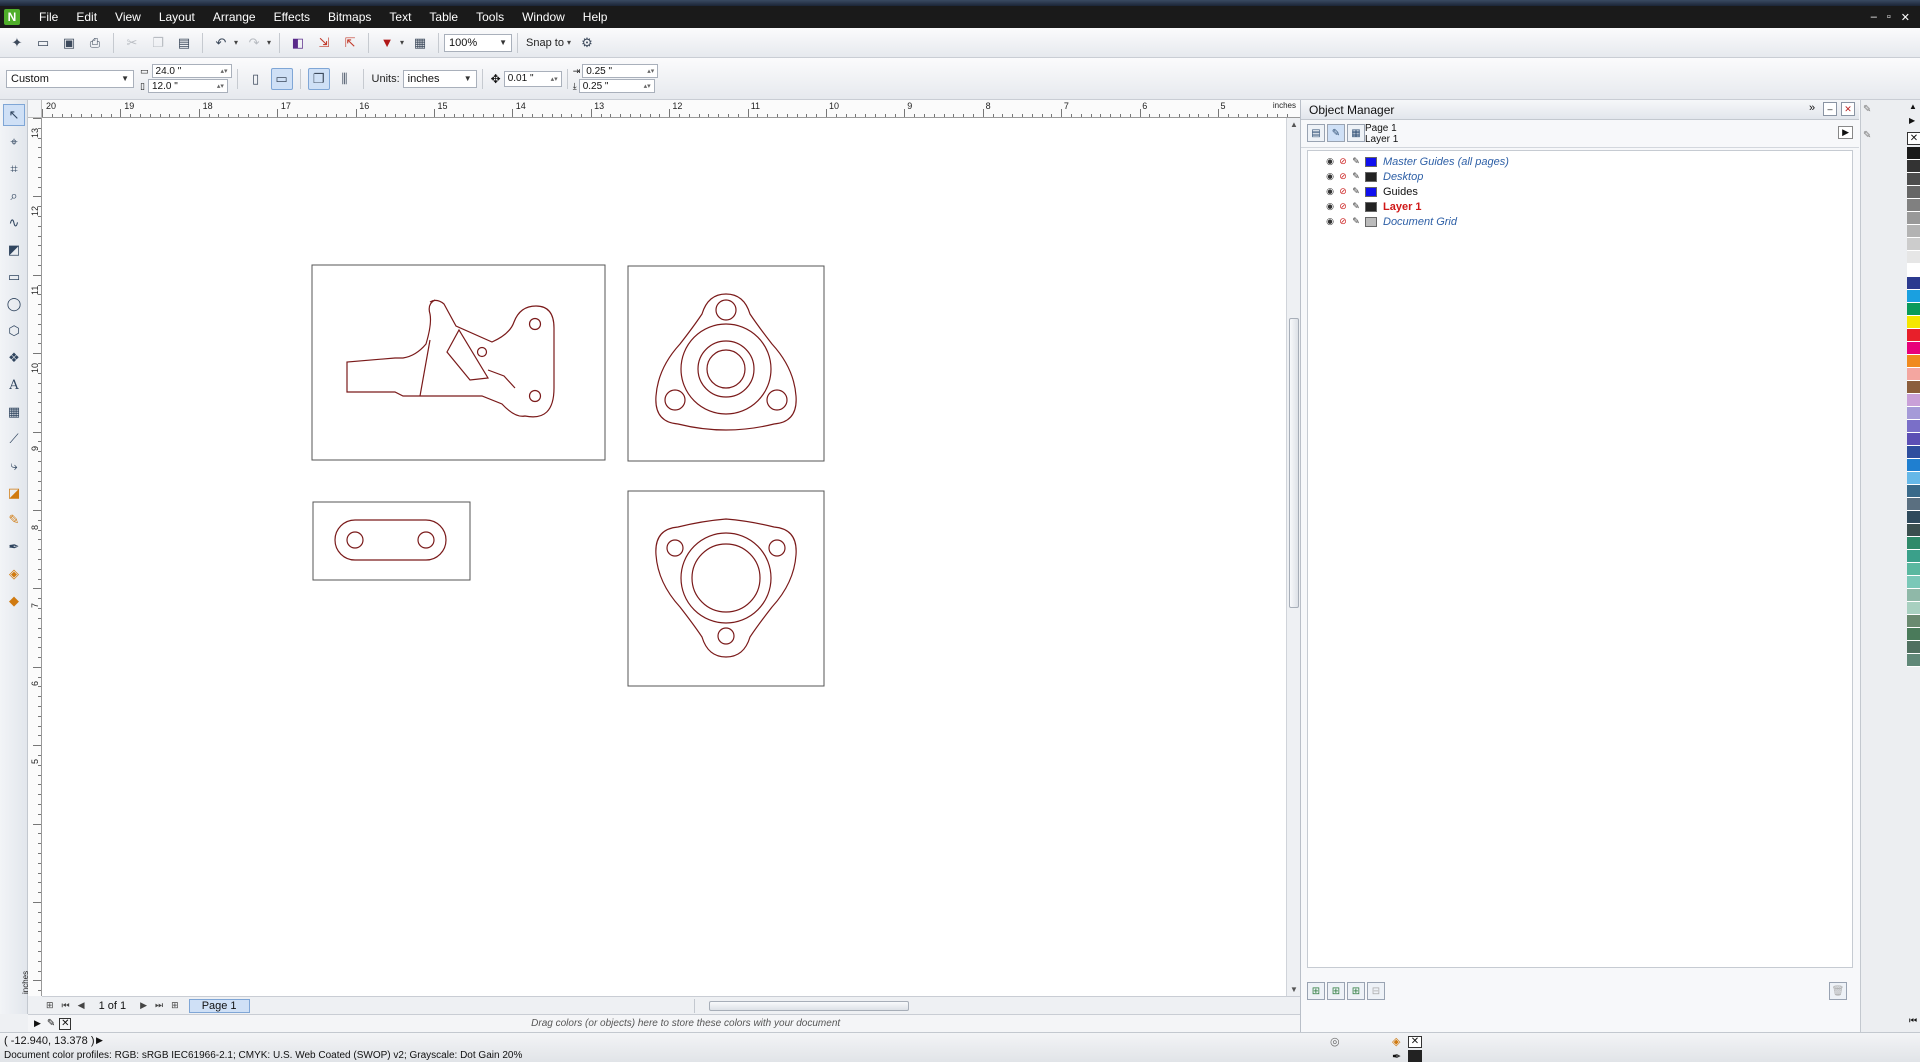 The image size is (1920, 1062). Describe the element at coordinates (616, 86) in the screenshot. I see `dup-y-input: 0.25 " ▴▾` at that location.